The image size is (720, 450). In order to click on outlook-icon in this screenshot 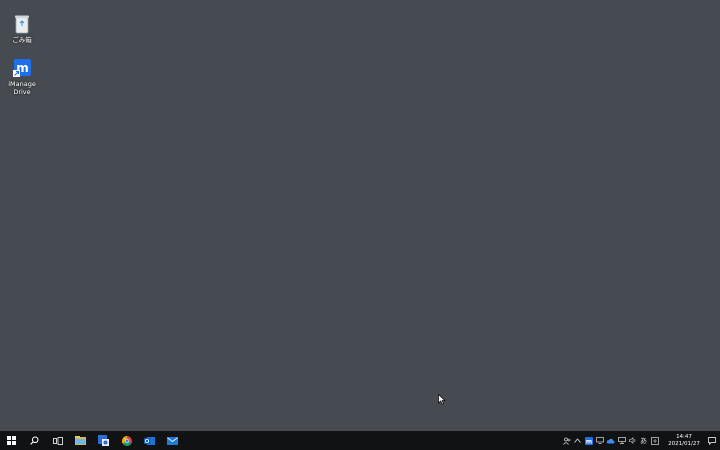, I will do `click(149, 440)`.